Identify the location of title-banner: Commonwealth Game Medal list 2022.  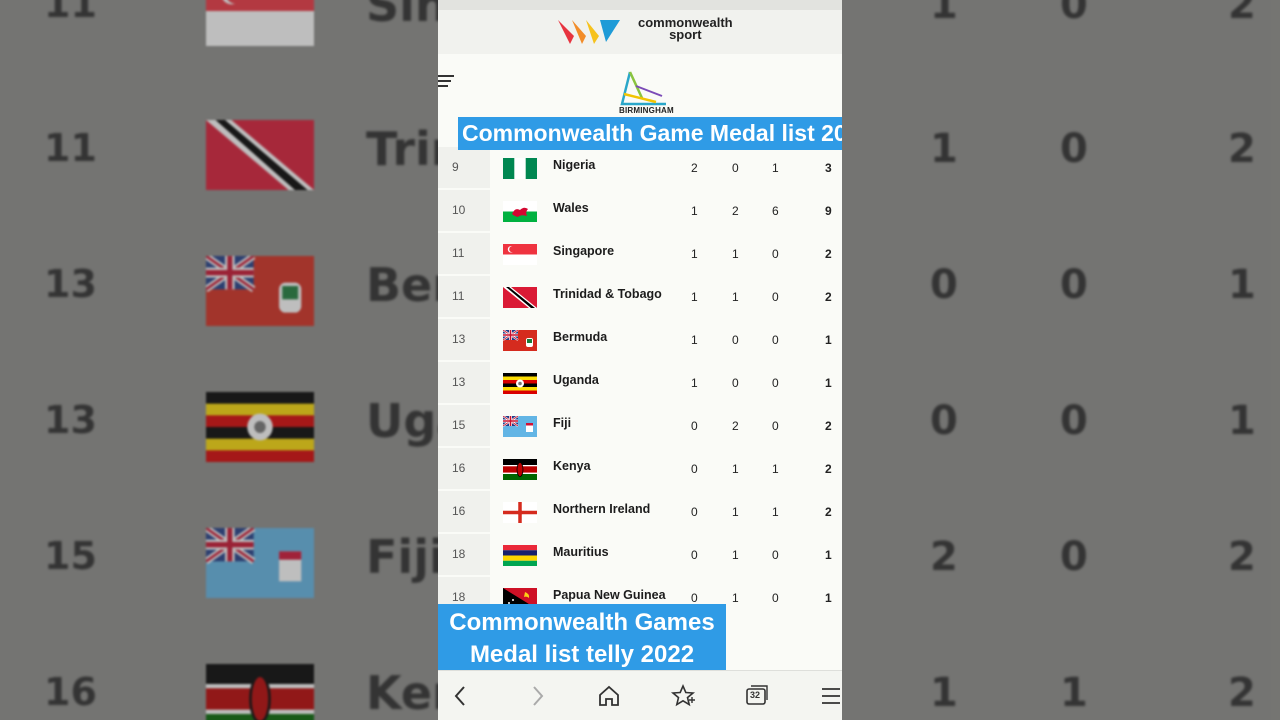
(650, 133).